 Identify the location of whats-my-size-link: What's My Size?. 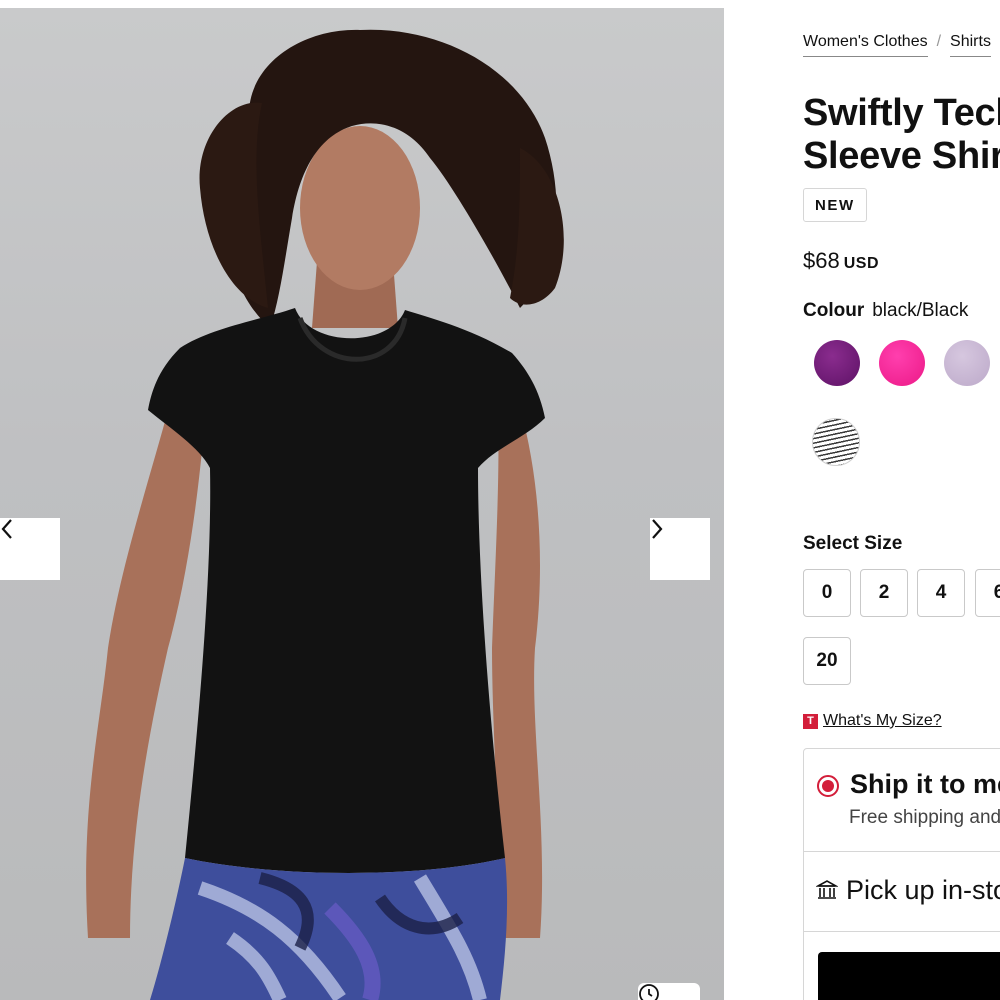
(882, 721).